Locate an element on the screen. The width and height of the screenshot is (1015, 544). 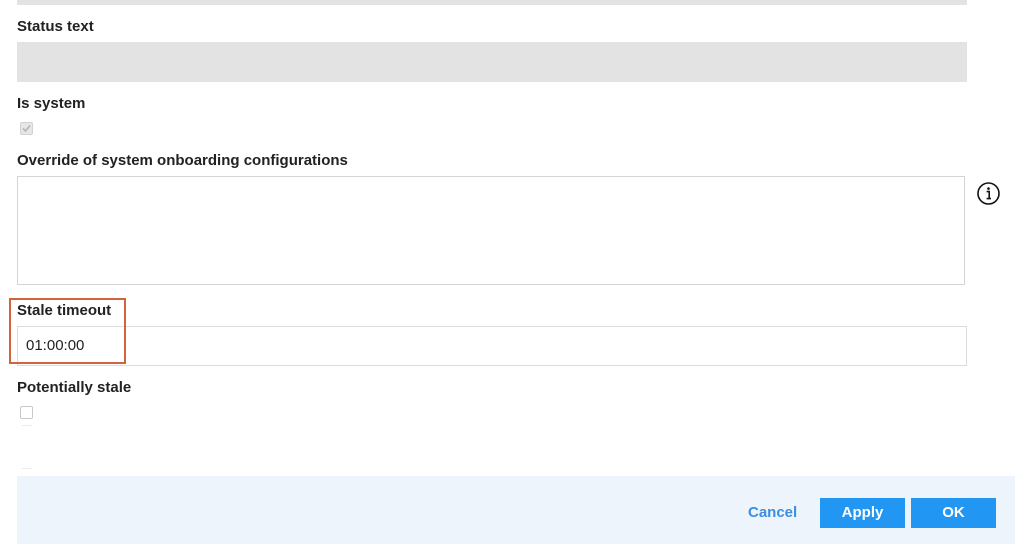
status-text-label: Status text is located at coordinates (55, 26).